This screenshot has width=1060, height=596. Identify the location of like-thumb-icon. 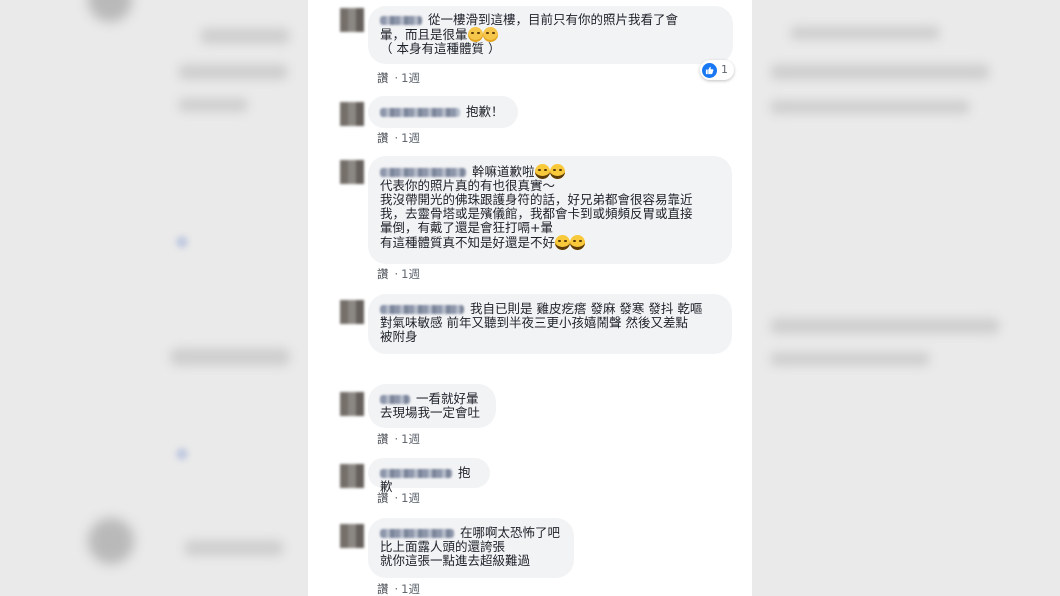
(709, 70).